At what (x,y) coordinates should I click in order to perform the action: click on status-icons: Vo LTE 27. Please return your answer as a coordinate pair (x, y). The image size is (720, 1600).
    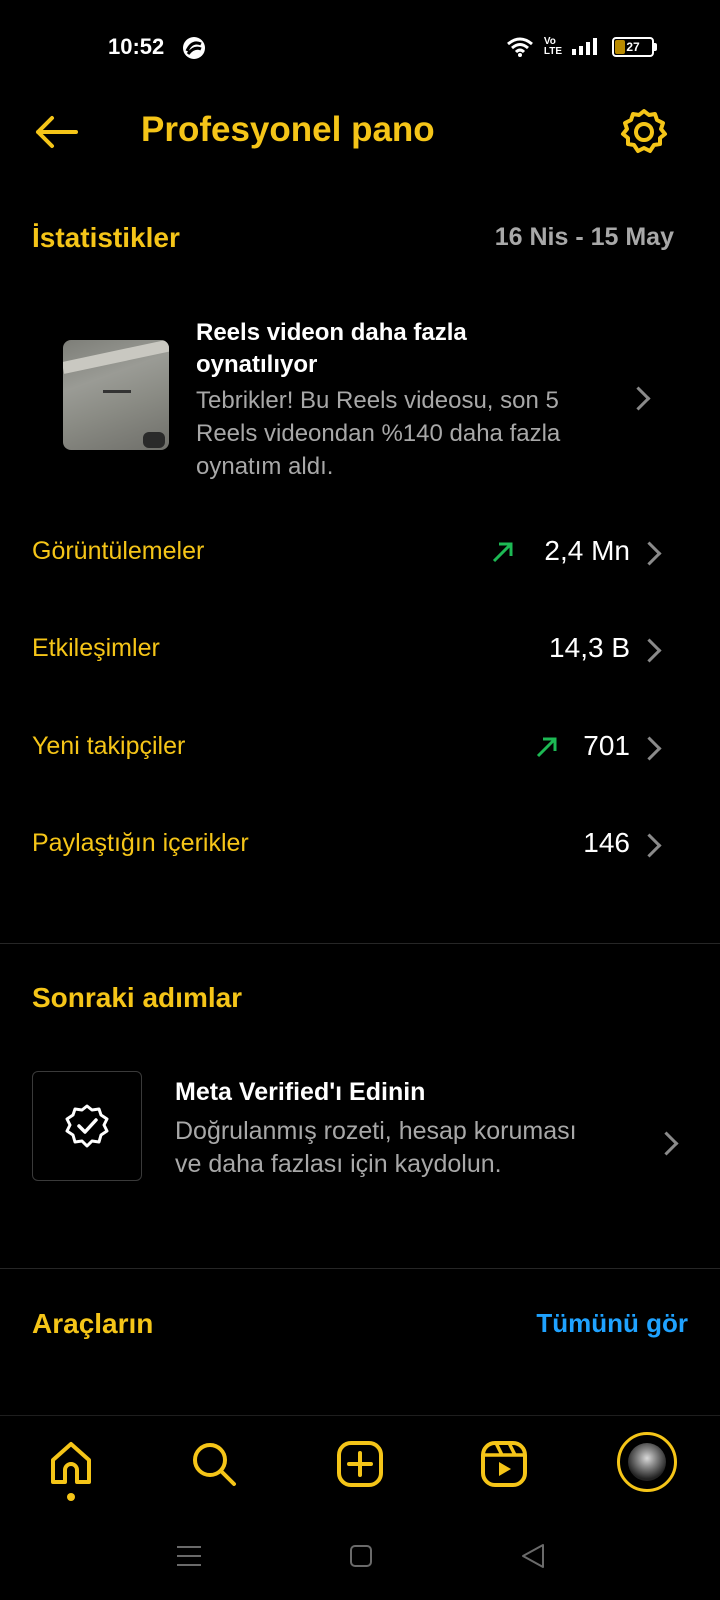
    Looking at the image, I should click on (581, 47).